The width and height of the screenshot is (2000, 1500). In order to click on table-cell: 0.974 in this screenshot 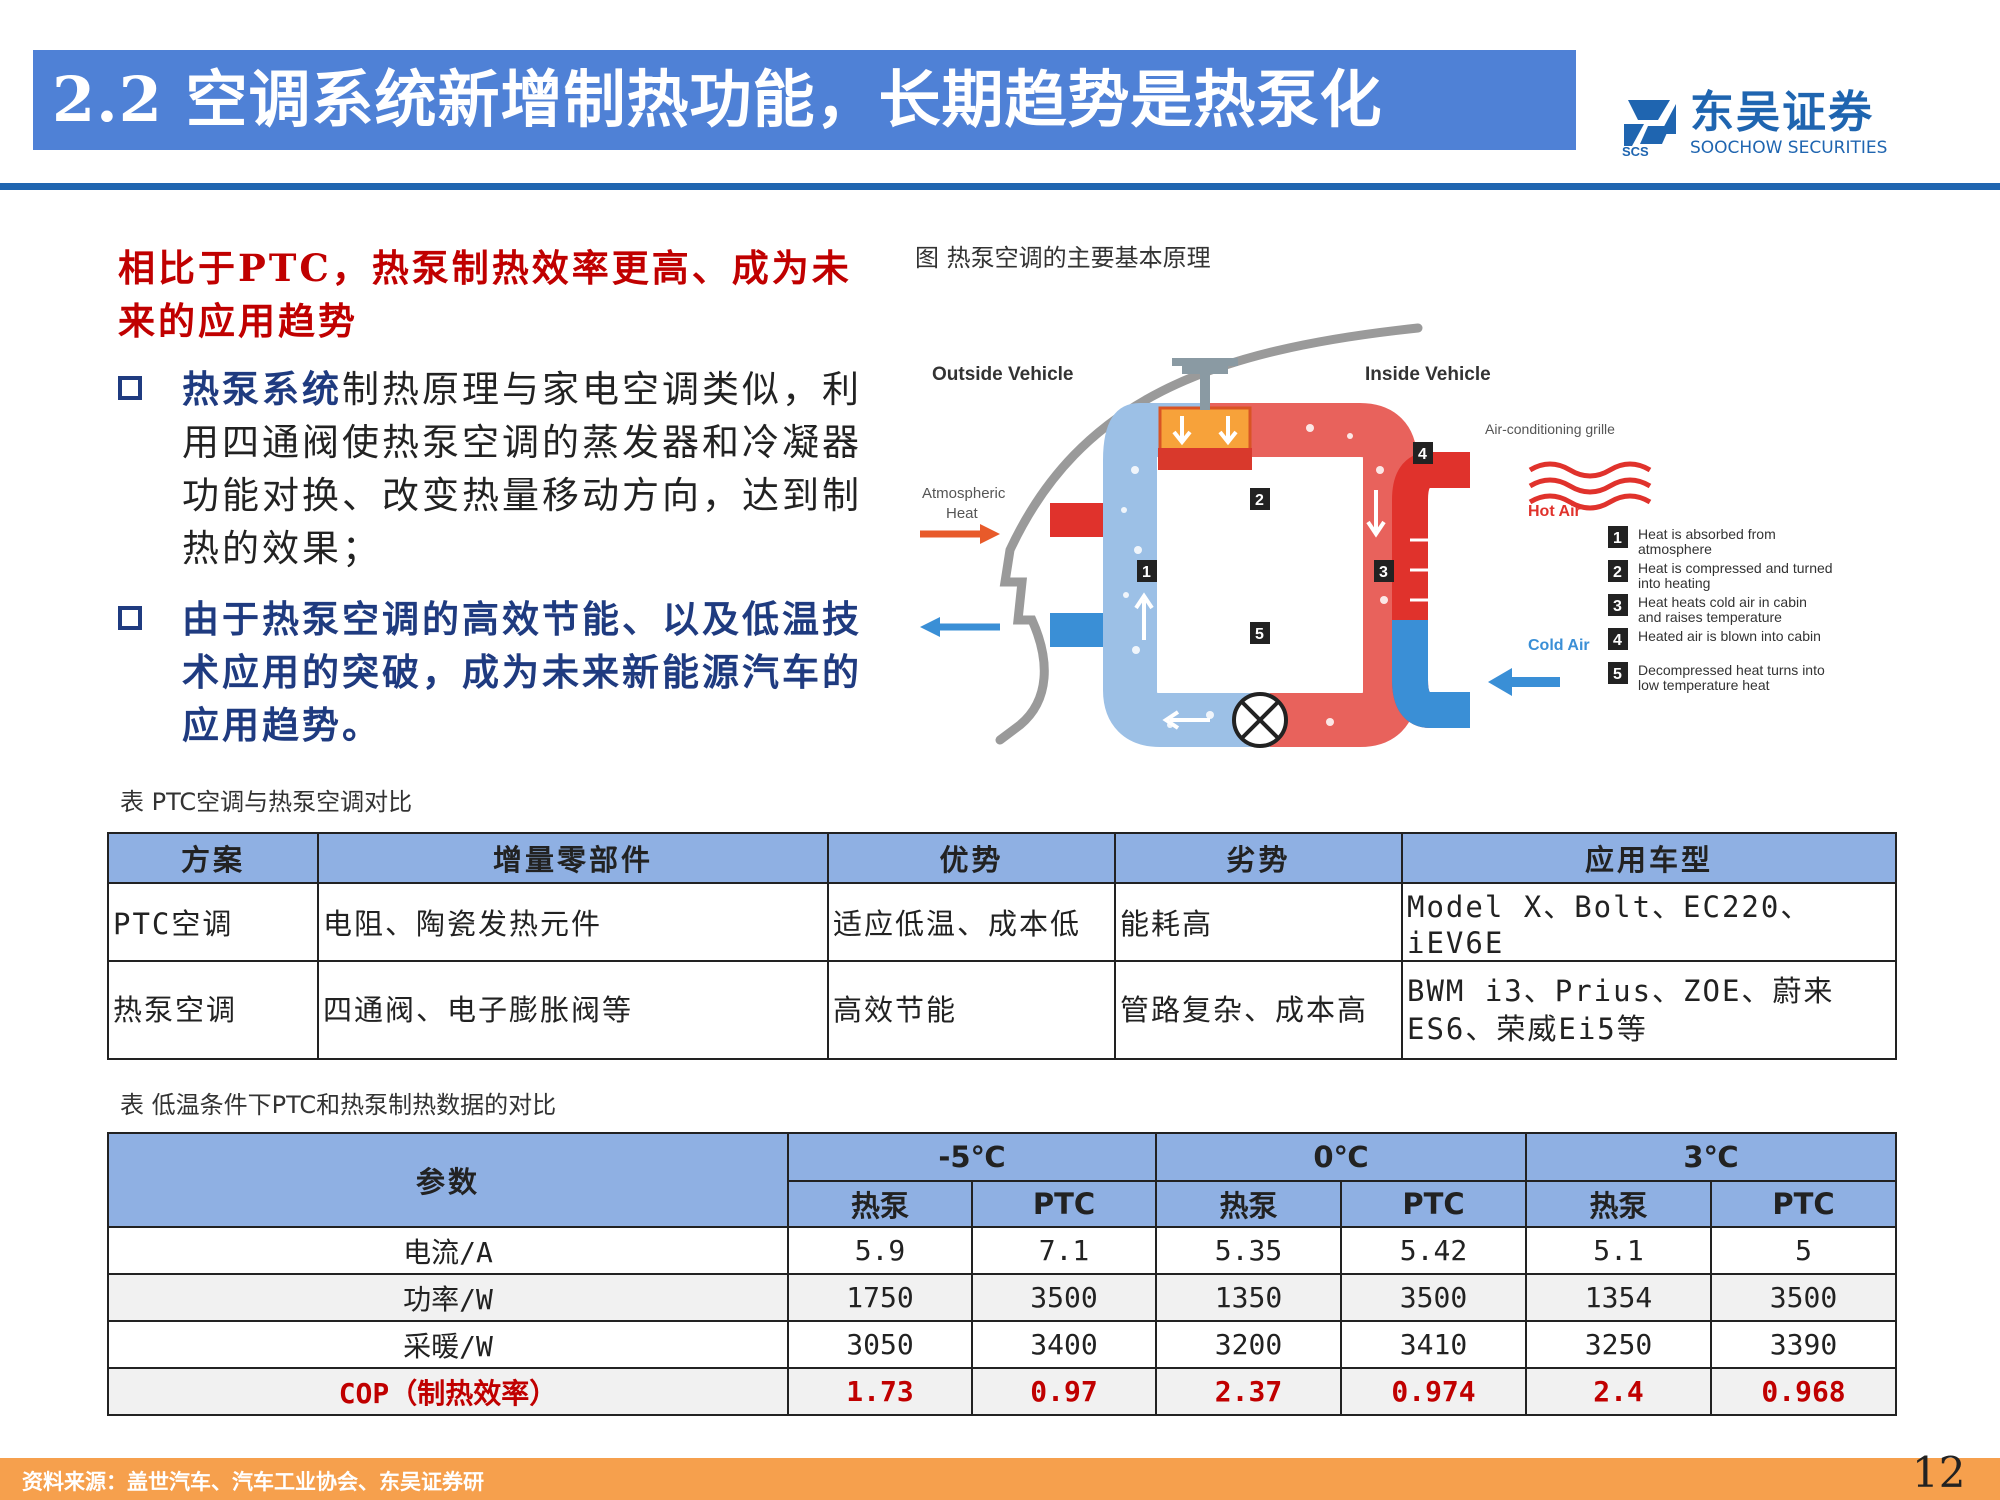, I will do `click(1433, 1391)`.